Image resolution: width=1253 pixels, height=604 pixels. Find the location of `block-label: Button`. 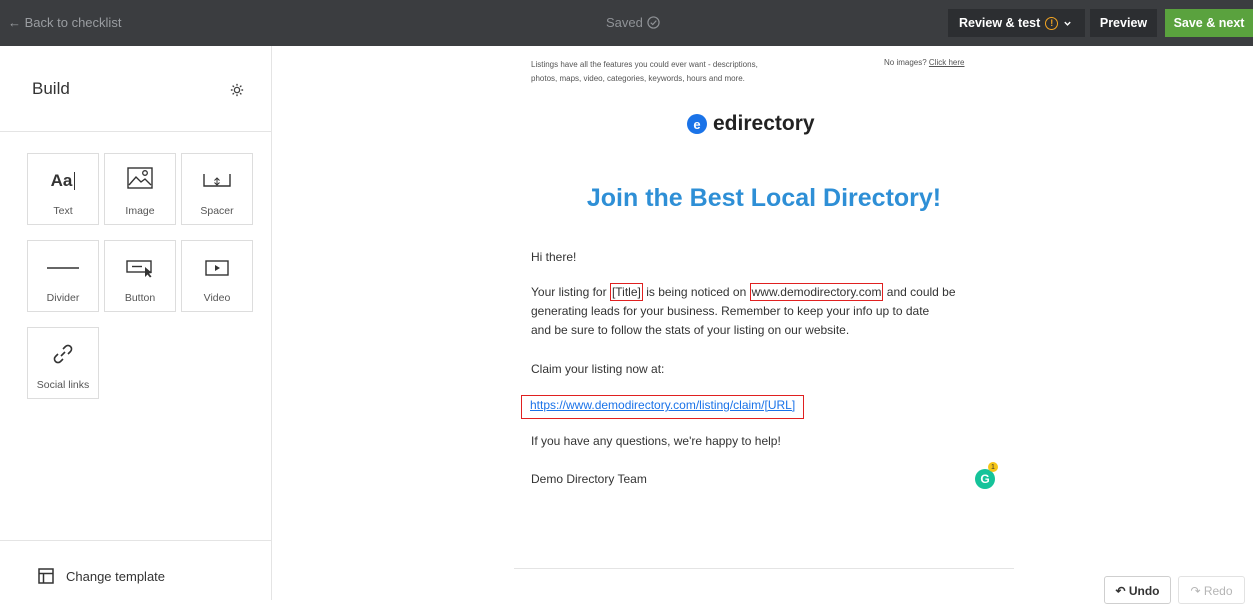

block-label: Button is located at coordinates (140, 298).